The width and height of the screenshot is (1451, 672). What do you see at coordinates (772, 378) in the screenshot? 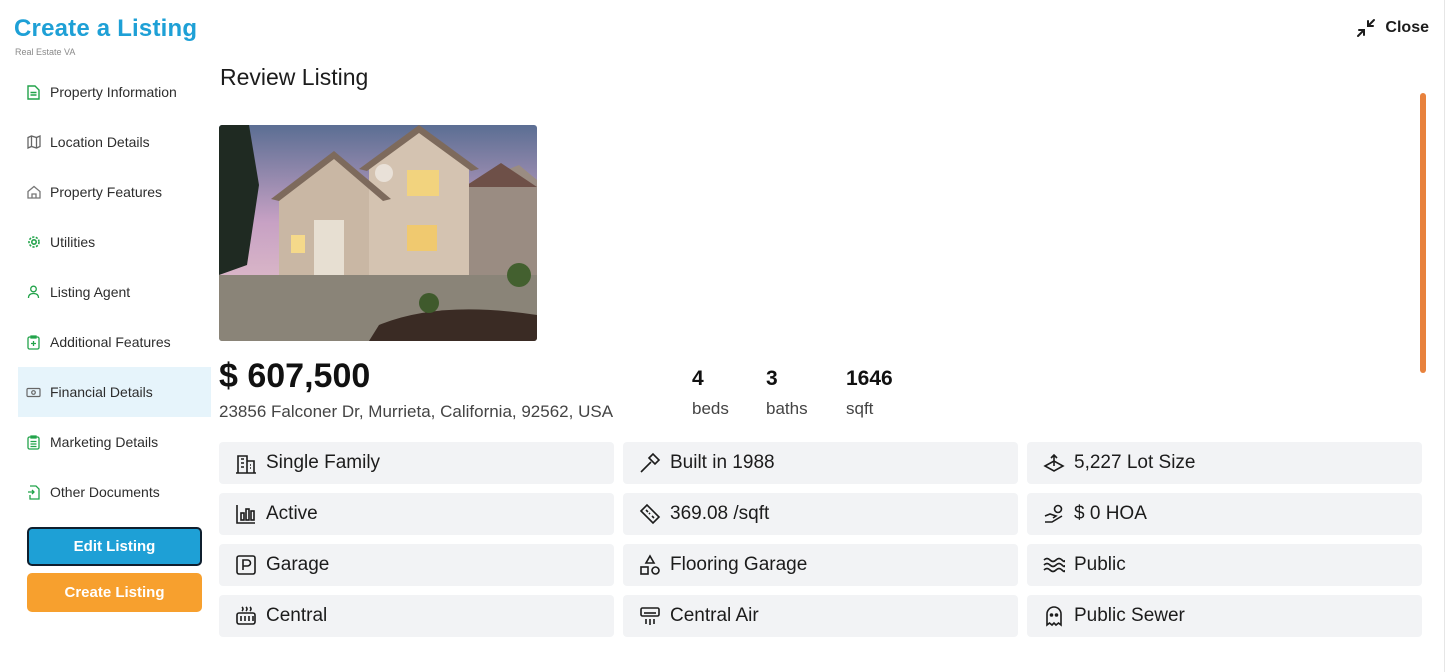
I see `baths-value: 3` at bounding box center [772, 378].